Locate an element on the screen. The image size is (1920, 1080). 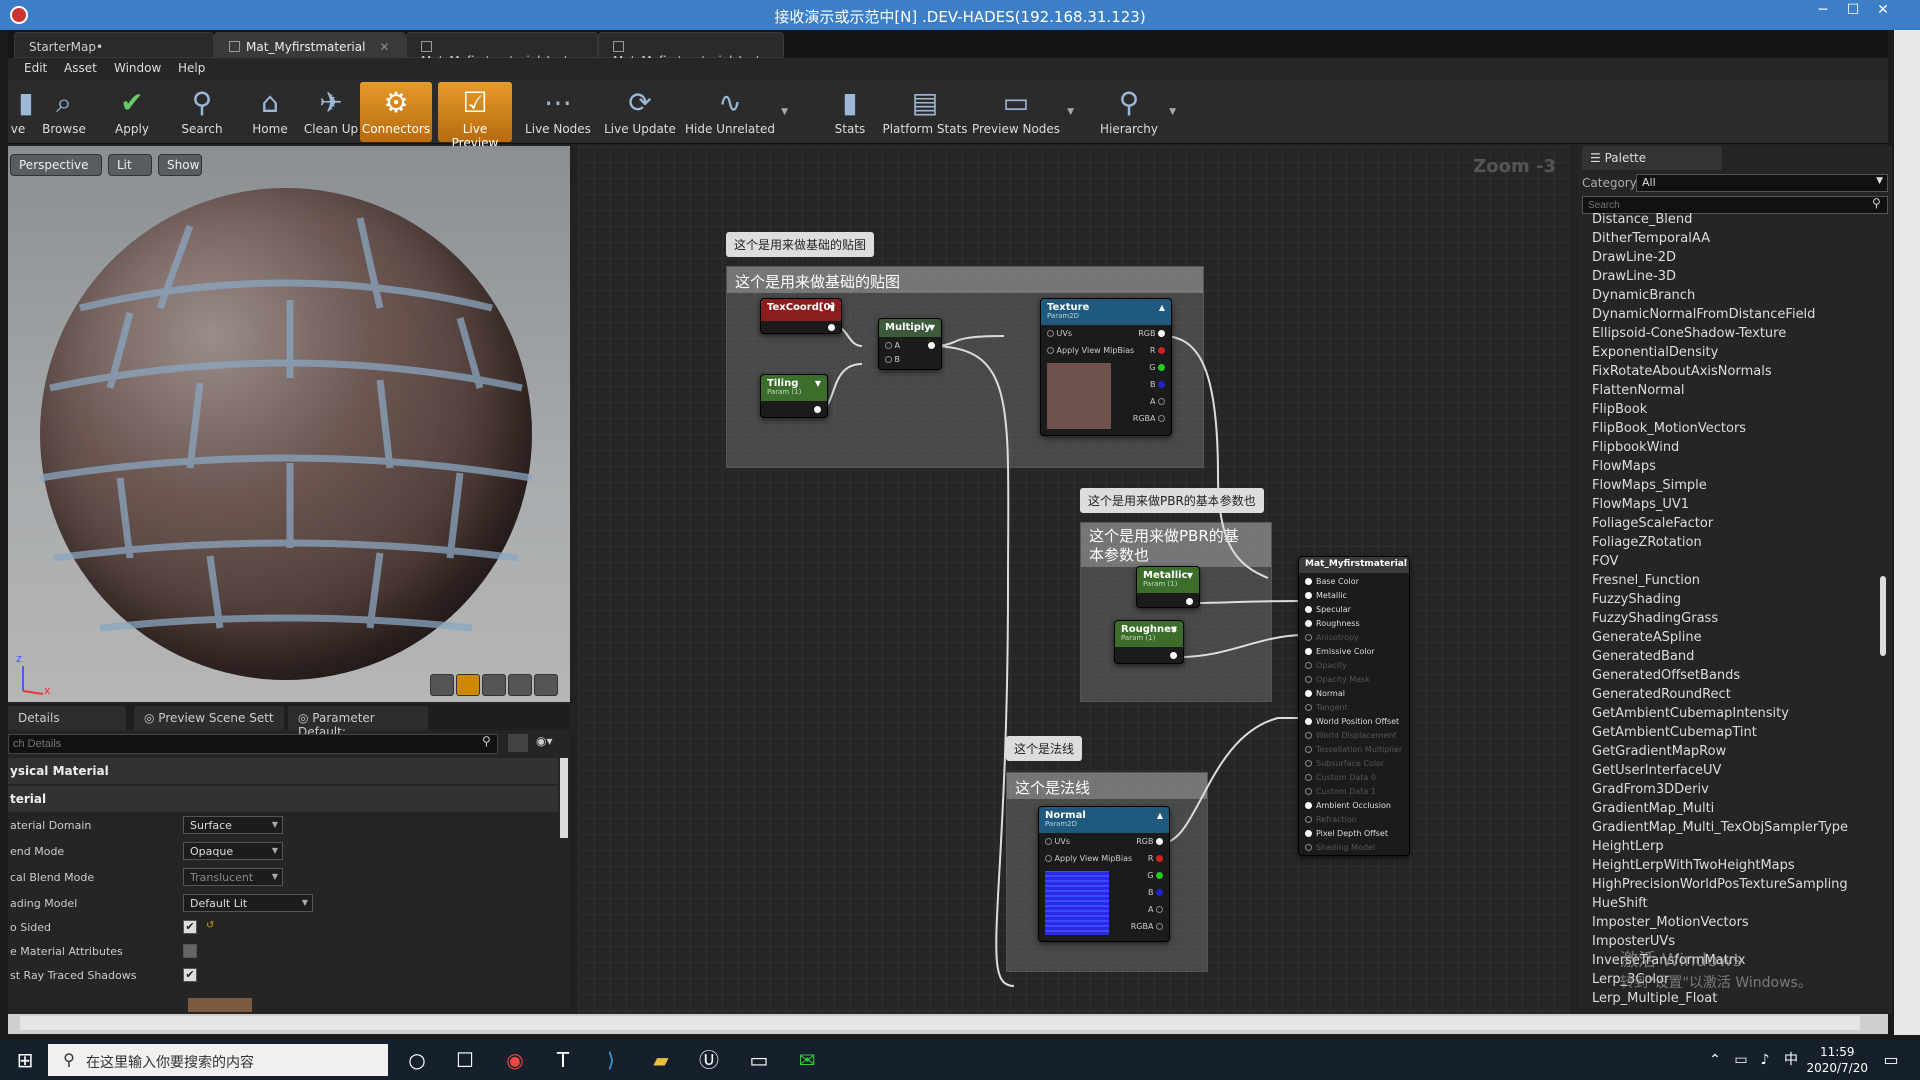
tab-mat-myfirstmaterial: Mat_Myfirstmaterial ✕ is located at coordinates (310, 45).